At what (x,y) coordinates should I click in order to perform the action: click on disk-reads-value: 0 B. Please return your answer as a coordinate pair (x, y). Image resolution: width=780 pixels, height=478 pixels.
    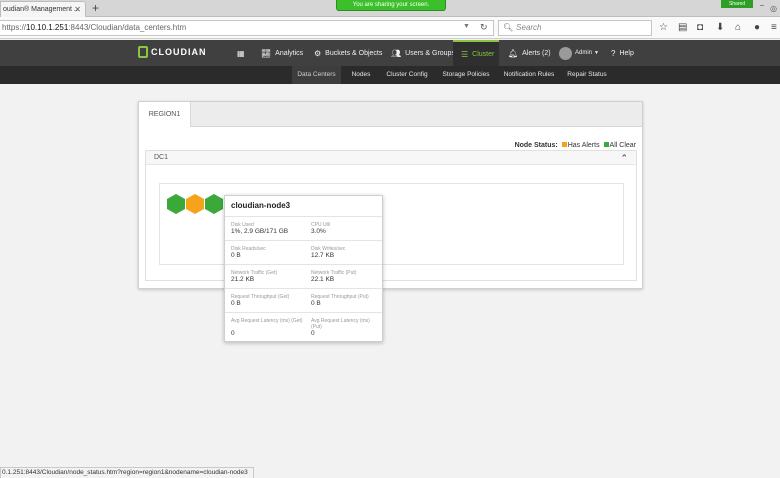
    Looking at the image, I should click on (236, 255).